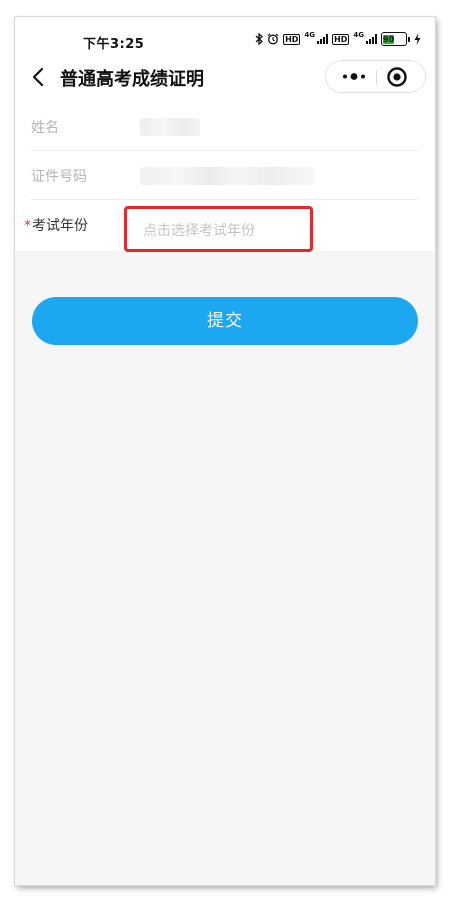  What do you see at coordinates (59, 177) in the screenshot?
I see `id-label: 证件号码` at bounding box center [59, 177].